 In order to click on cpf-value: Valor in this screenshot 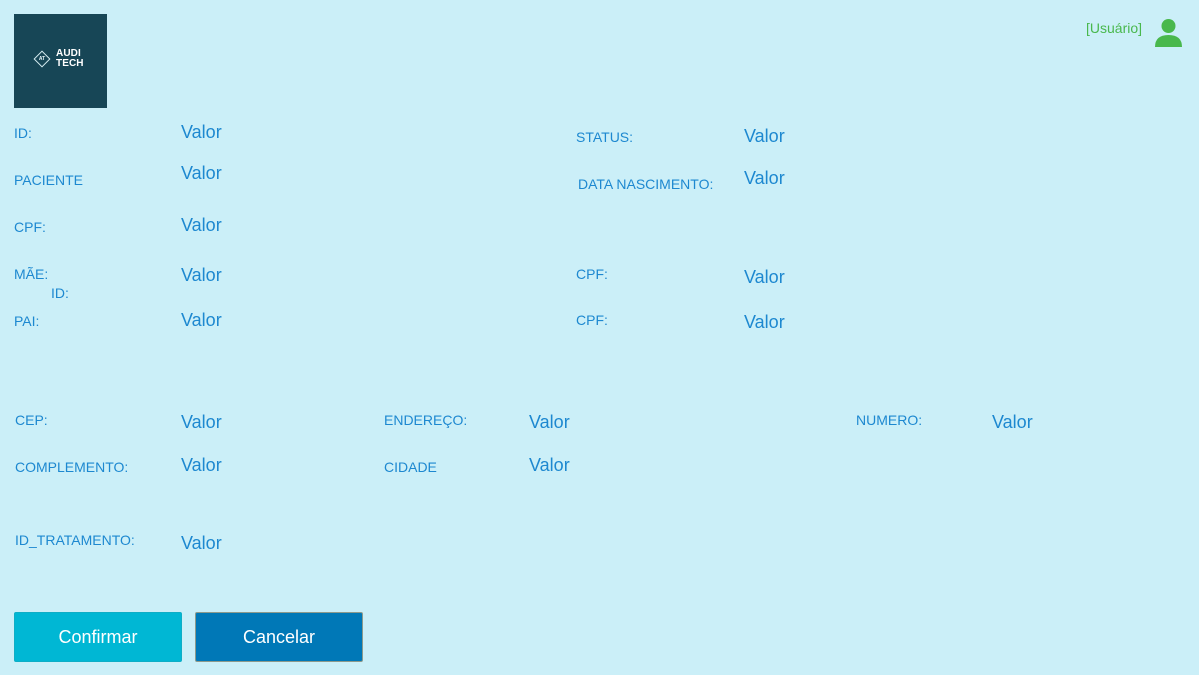, I will do `click(201, 225)`.